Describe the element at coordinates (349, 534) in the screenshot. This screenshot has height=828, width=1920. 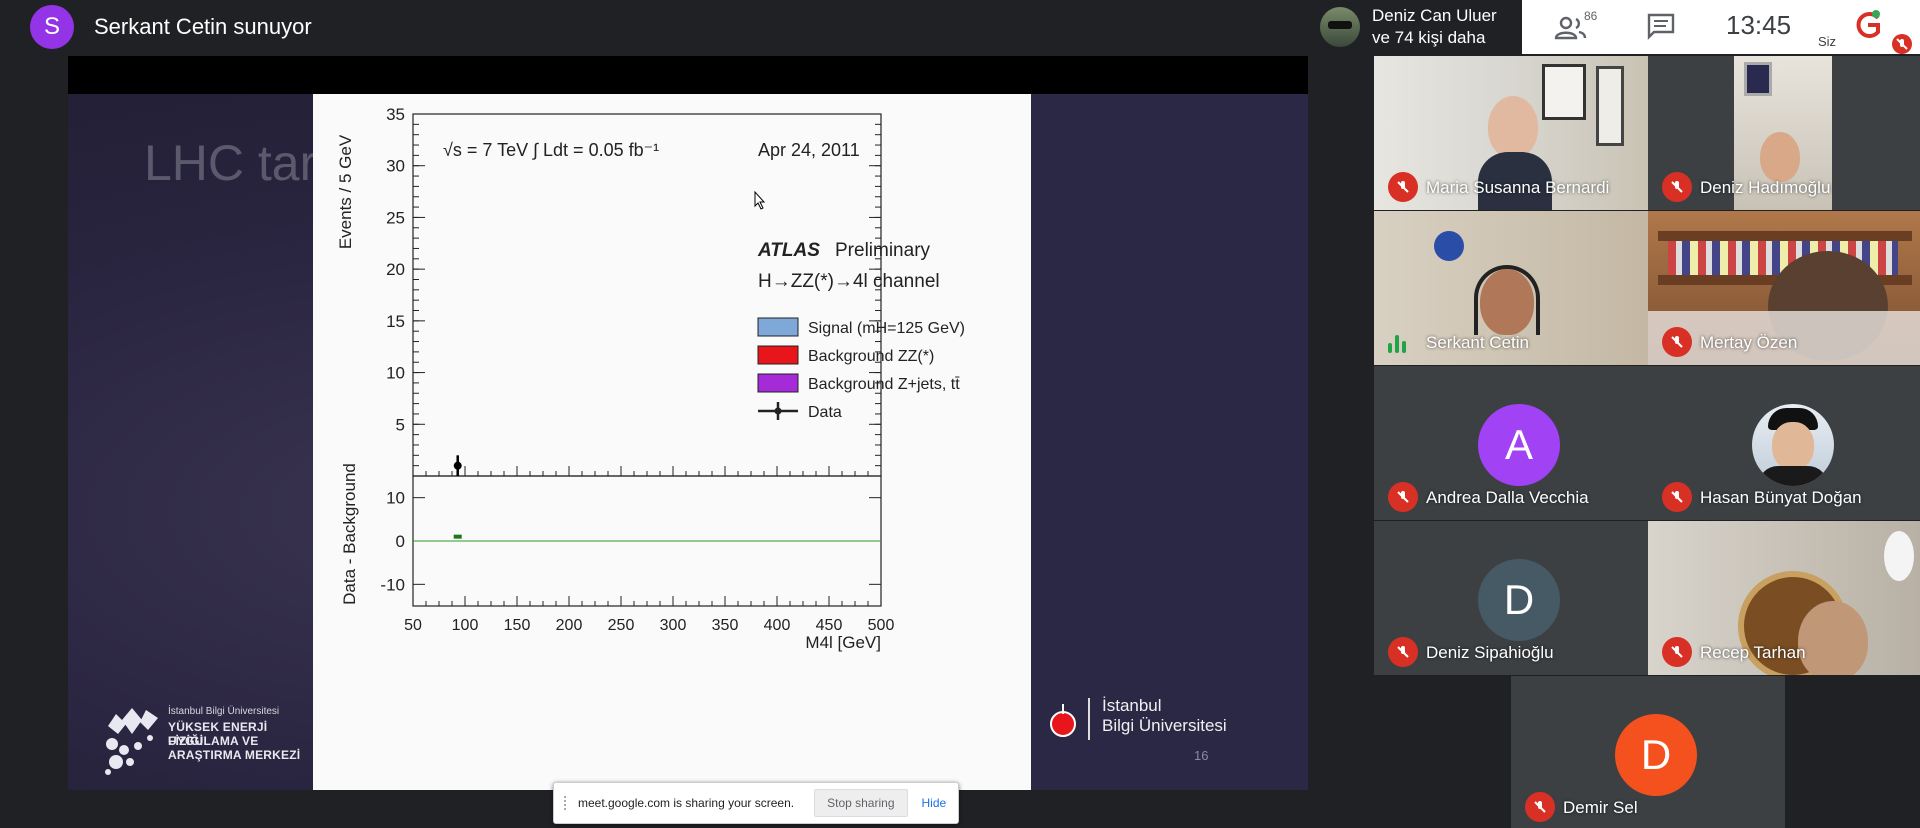
I see `ratio-y-axis-label: Data - Background` at that location.